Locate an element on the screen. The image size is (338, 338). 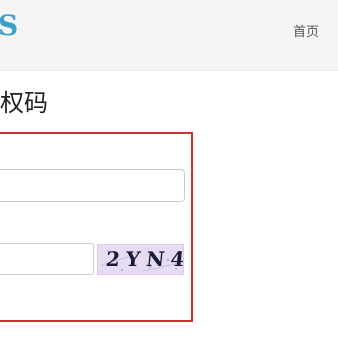
captcha-image: 2YN4 is located at coordinates (140, 259).